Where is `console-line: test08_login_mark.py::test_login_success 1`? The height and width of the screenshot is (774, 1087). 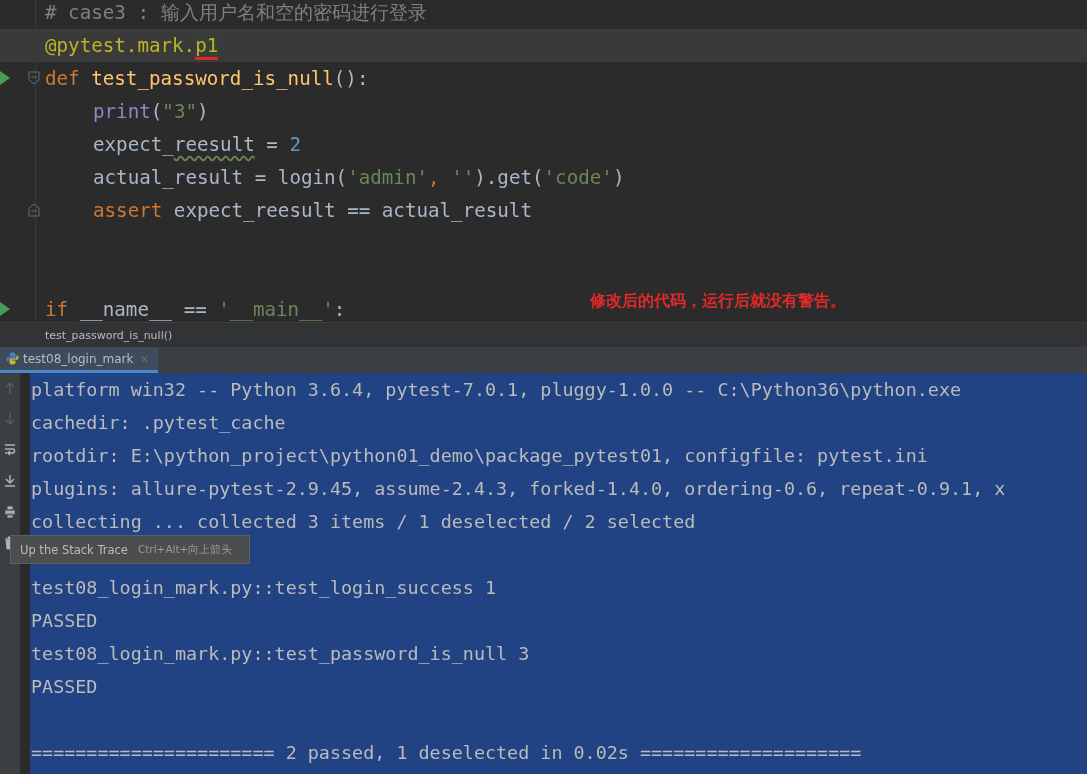
console-line: test08_login_mark.py::test_login_success 1 is located at coordinates (264, 587).